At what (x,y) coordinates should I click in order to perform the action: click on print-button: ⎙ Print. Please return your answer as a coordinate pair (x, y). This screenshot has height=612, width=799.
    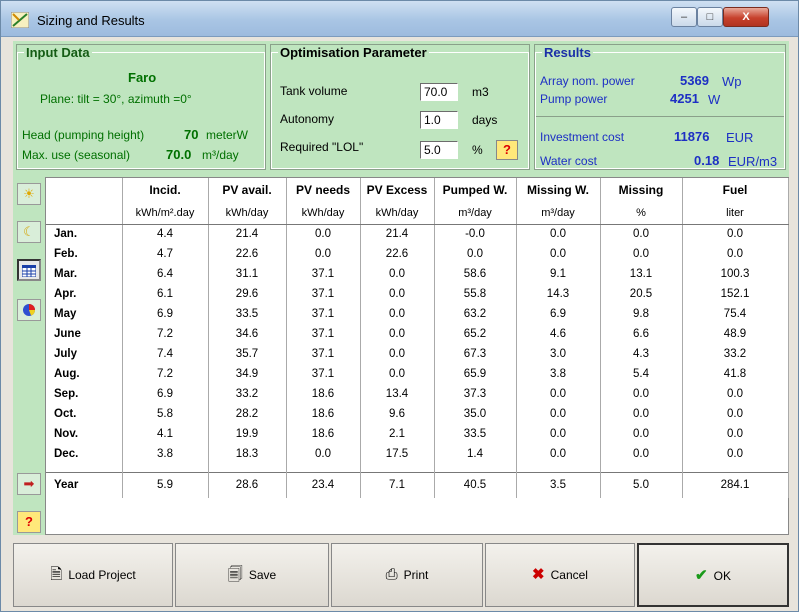
    Looking at the image, I should click on (407, 575).